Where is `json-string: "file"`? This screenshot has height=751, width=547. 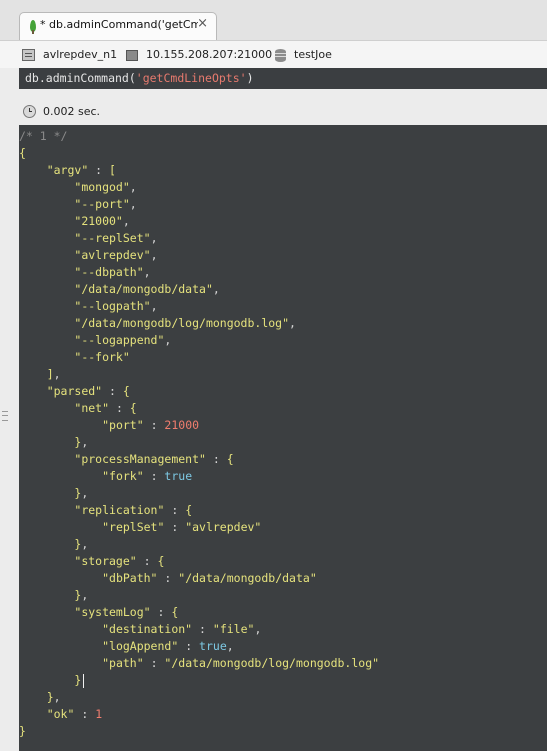 json-string: "file" is located at coordinates (233, 629).